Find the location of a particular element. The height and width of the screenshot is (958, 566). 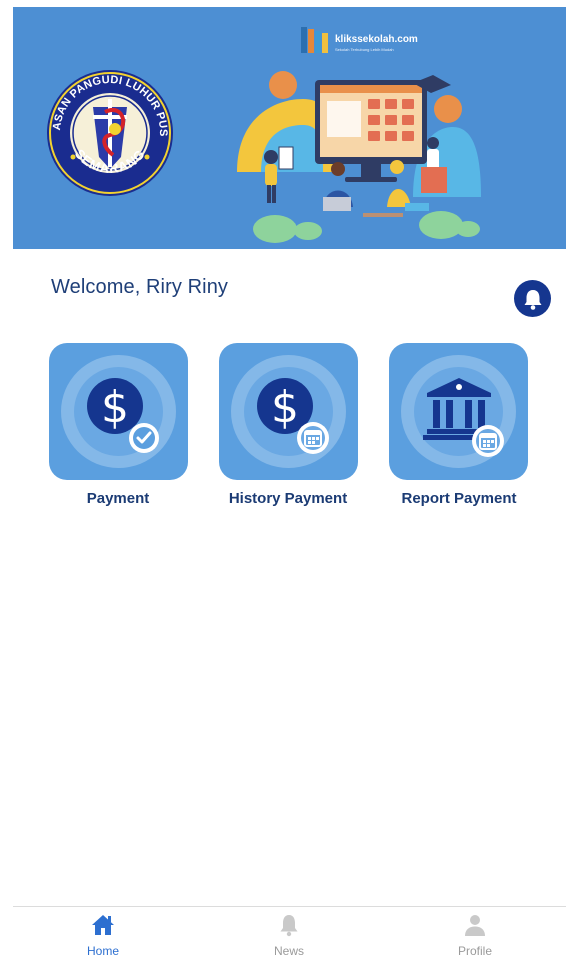

welcome-text: Welcome, Riry Riny is located at coordinates (140, 287).